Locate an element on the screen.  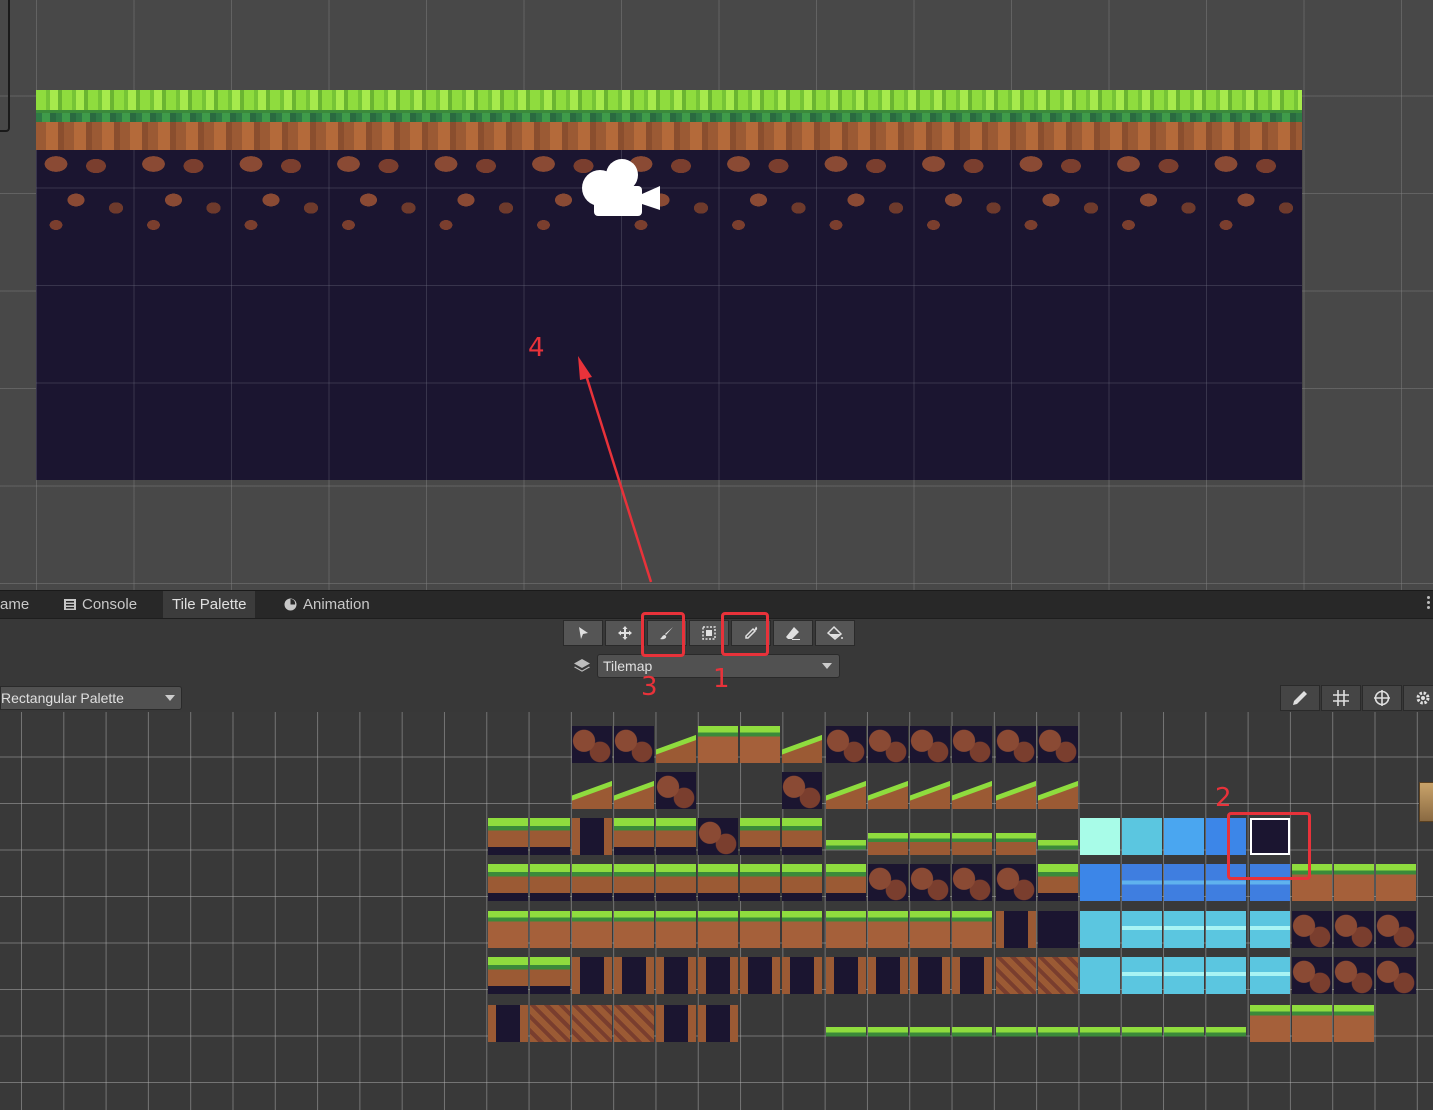
palette-dropdown: Rectangular Palette is located at coordinates (91, 698).